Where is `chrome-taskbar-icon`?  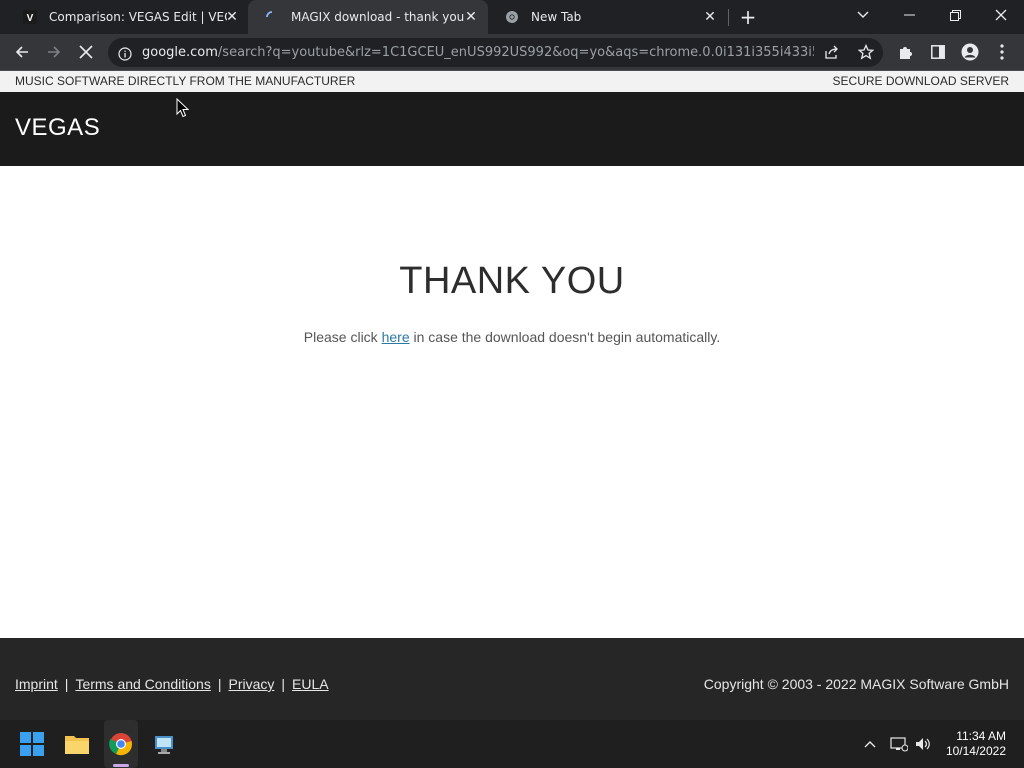
chrome-taskbar-icon is located at coordinates (121, 744).